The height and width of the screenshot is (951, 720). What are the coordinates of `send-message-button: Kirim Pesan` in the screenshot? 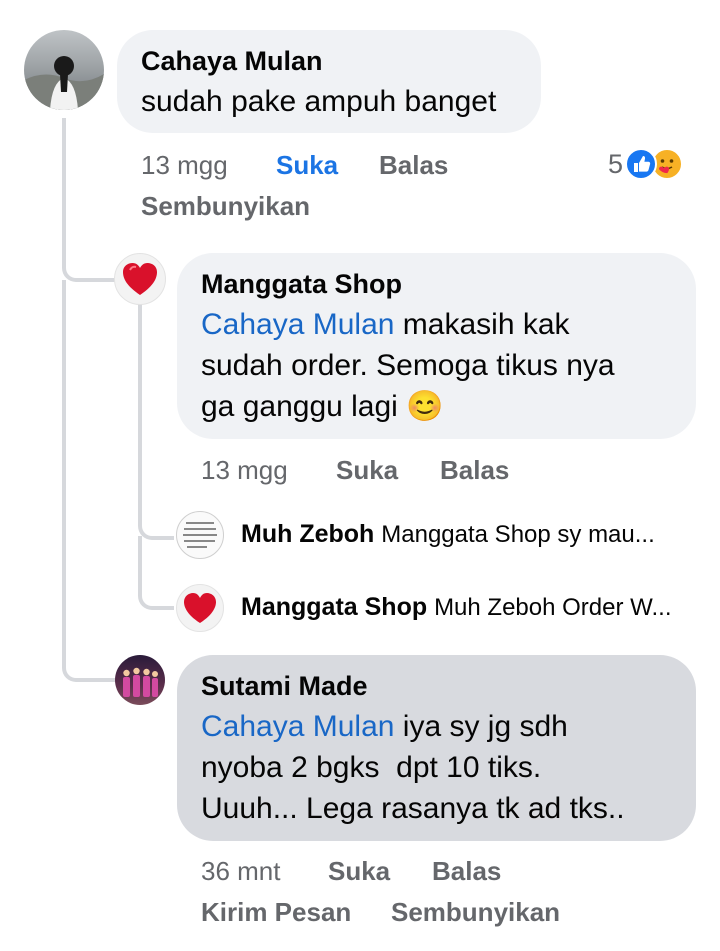 It's located at (276, 912).